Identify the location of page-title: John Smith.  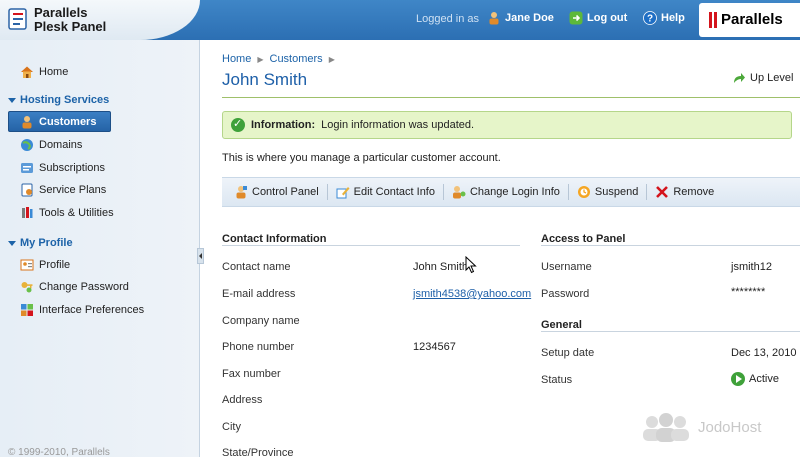
(265, 79).